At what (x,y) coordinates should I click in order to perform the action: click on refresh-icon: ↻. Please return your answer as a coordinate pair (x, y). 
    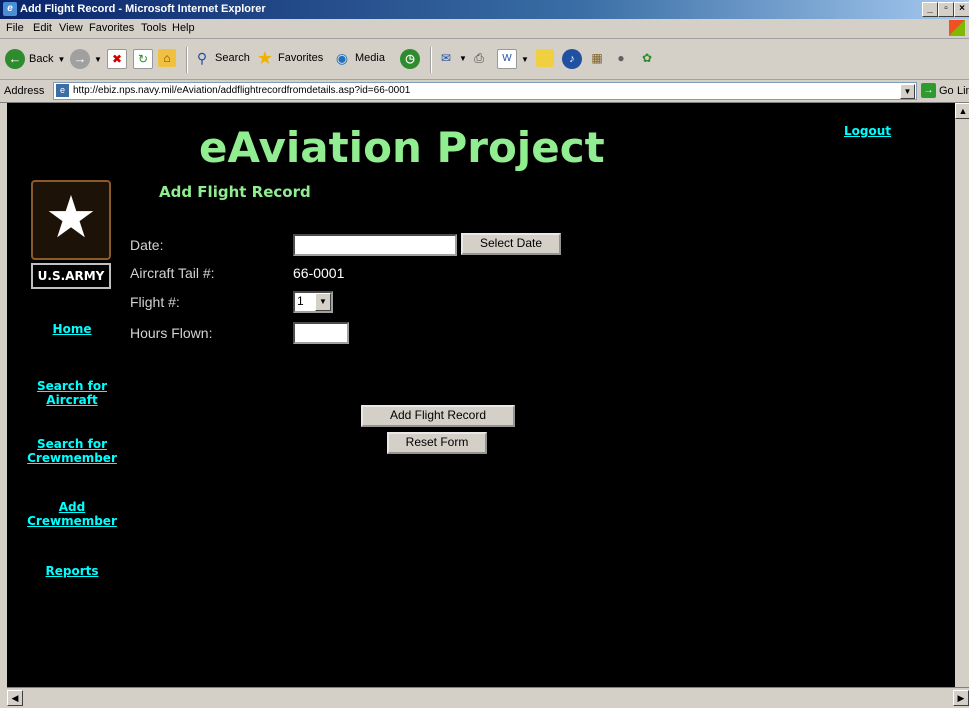
    Looking at the image, I should click on (143, 59).